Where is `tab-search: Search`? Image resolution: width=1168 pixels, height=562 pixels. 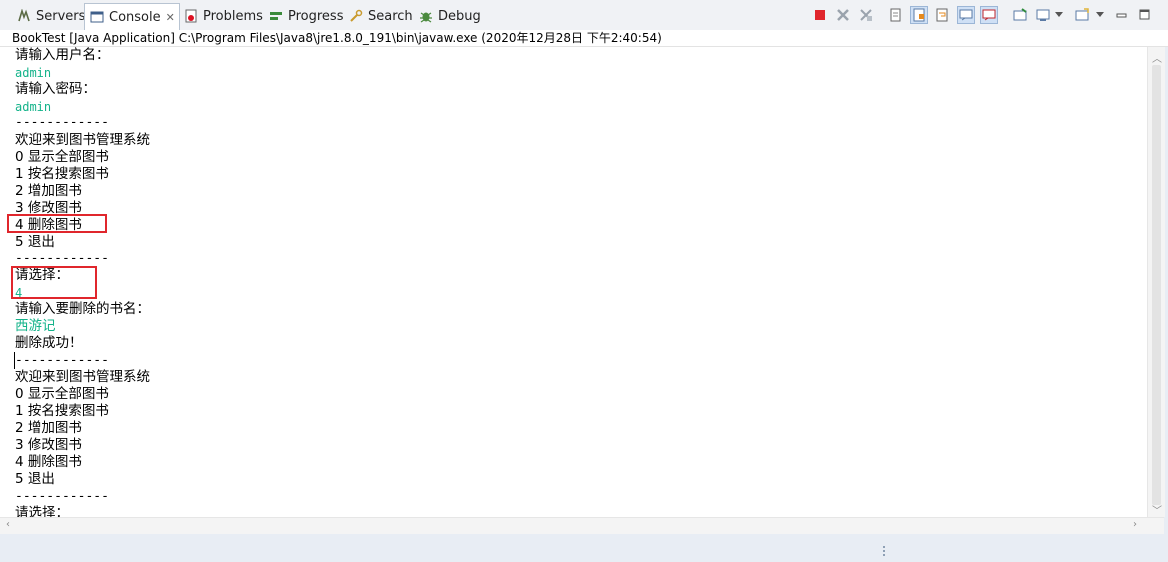
tab-search: Search is located at coordinates (380, 16).